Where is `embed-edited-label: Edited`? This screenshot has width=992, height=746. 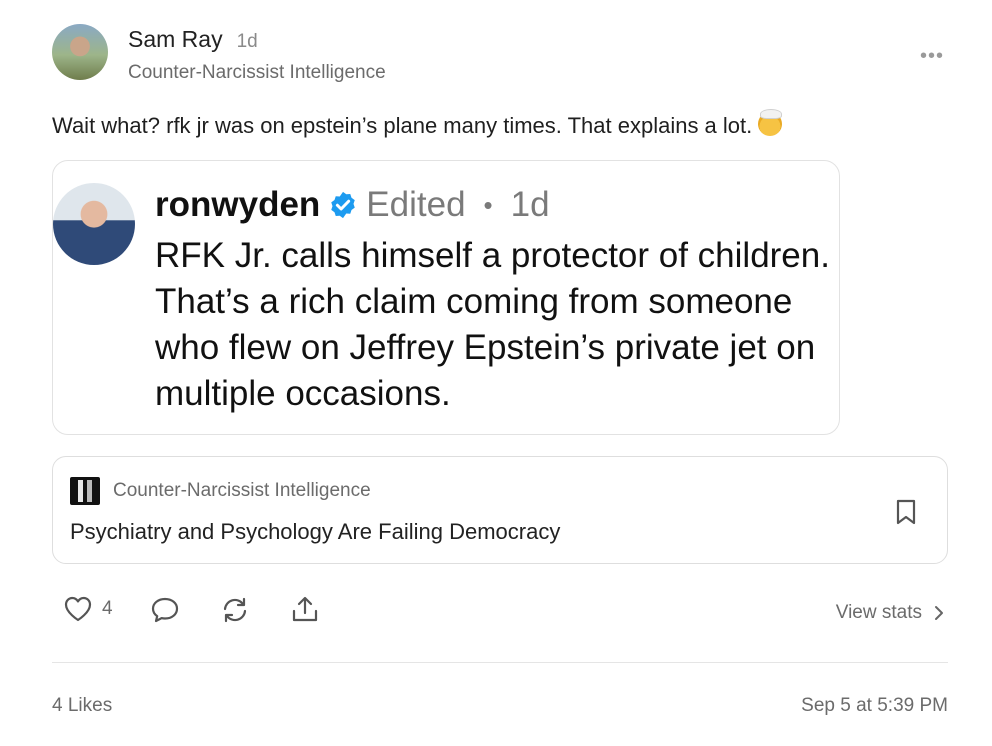 embed-edited-label: Edited is located at coordinates (416, 204).